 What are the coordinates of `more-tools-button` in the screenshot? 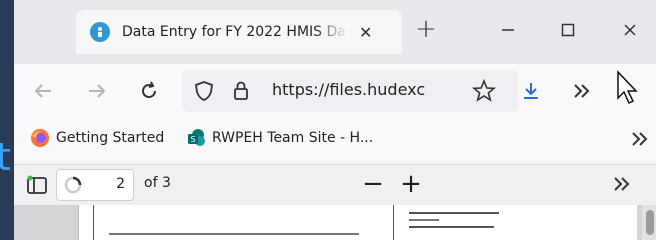 It's located at (581, 91).